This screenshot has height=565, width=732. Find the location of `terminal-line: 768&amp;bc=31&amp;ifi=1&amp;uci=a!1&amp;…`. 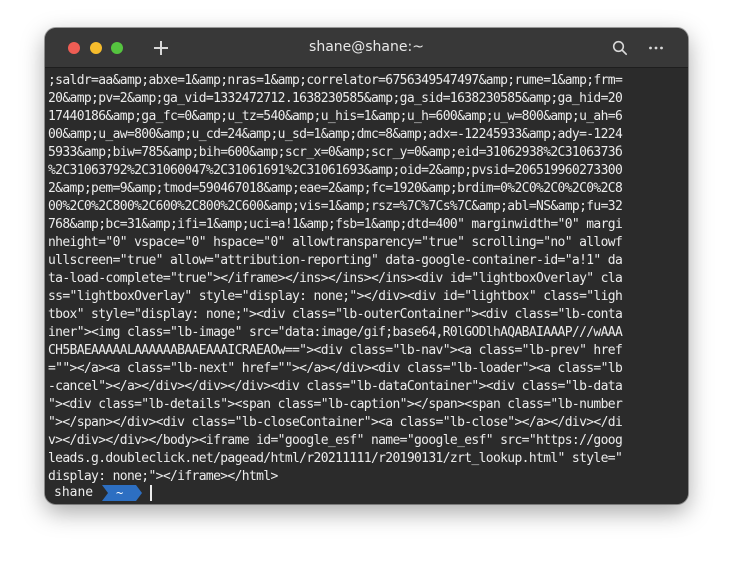

terminal-line: 768&amp;bc=31&amp;ifi=1&amp;uci=a!1&amp;… is located at coordinates (335, 224).